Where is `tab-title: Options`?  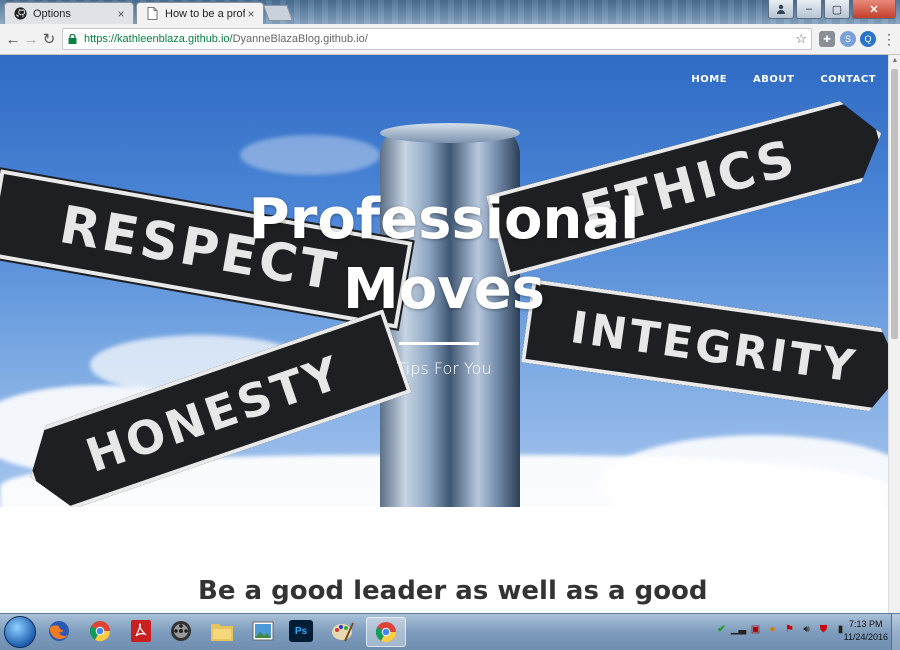
tab-title: Options is located at coordinates (52, 13).